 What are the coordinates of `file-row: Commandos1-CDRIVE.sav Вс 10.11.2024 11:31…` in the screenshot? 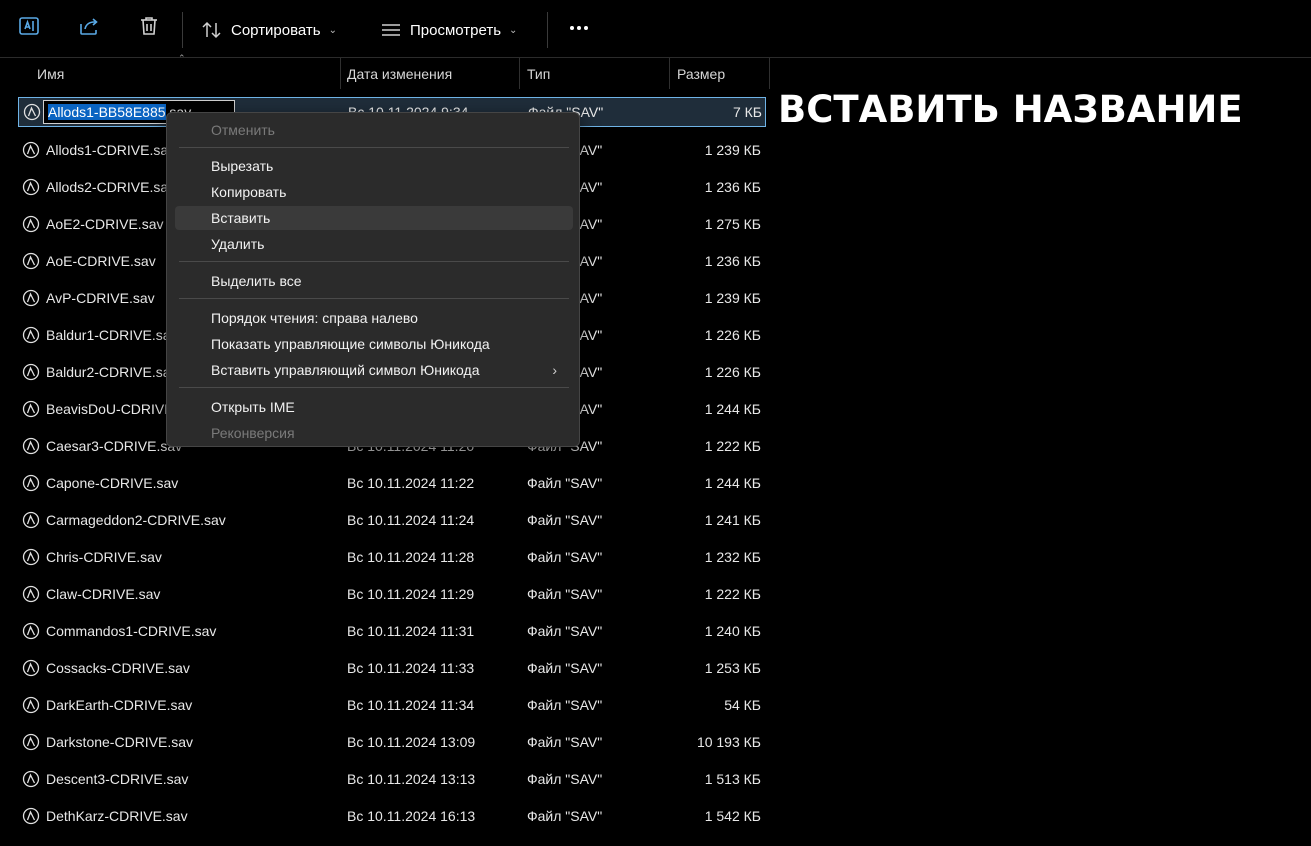 It's located at (392, 630).